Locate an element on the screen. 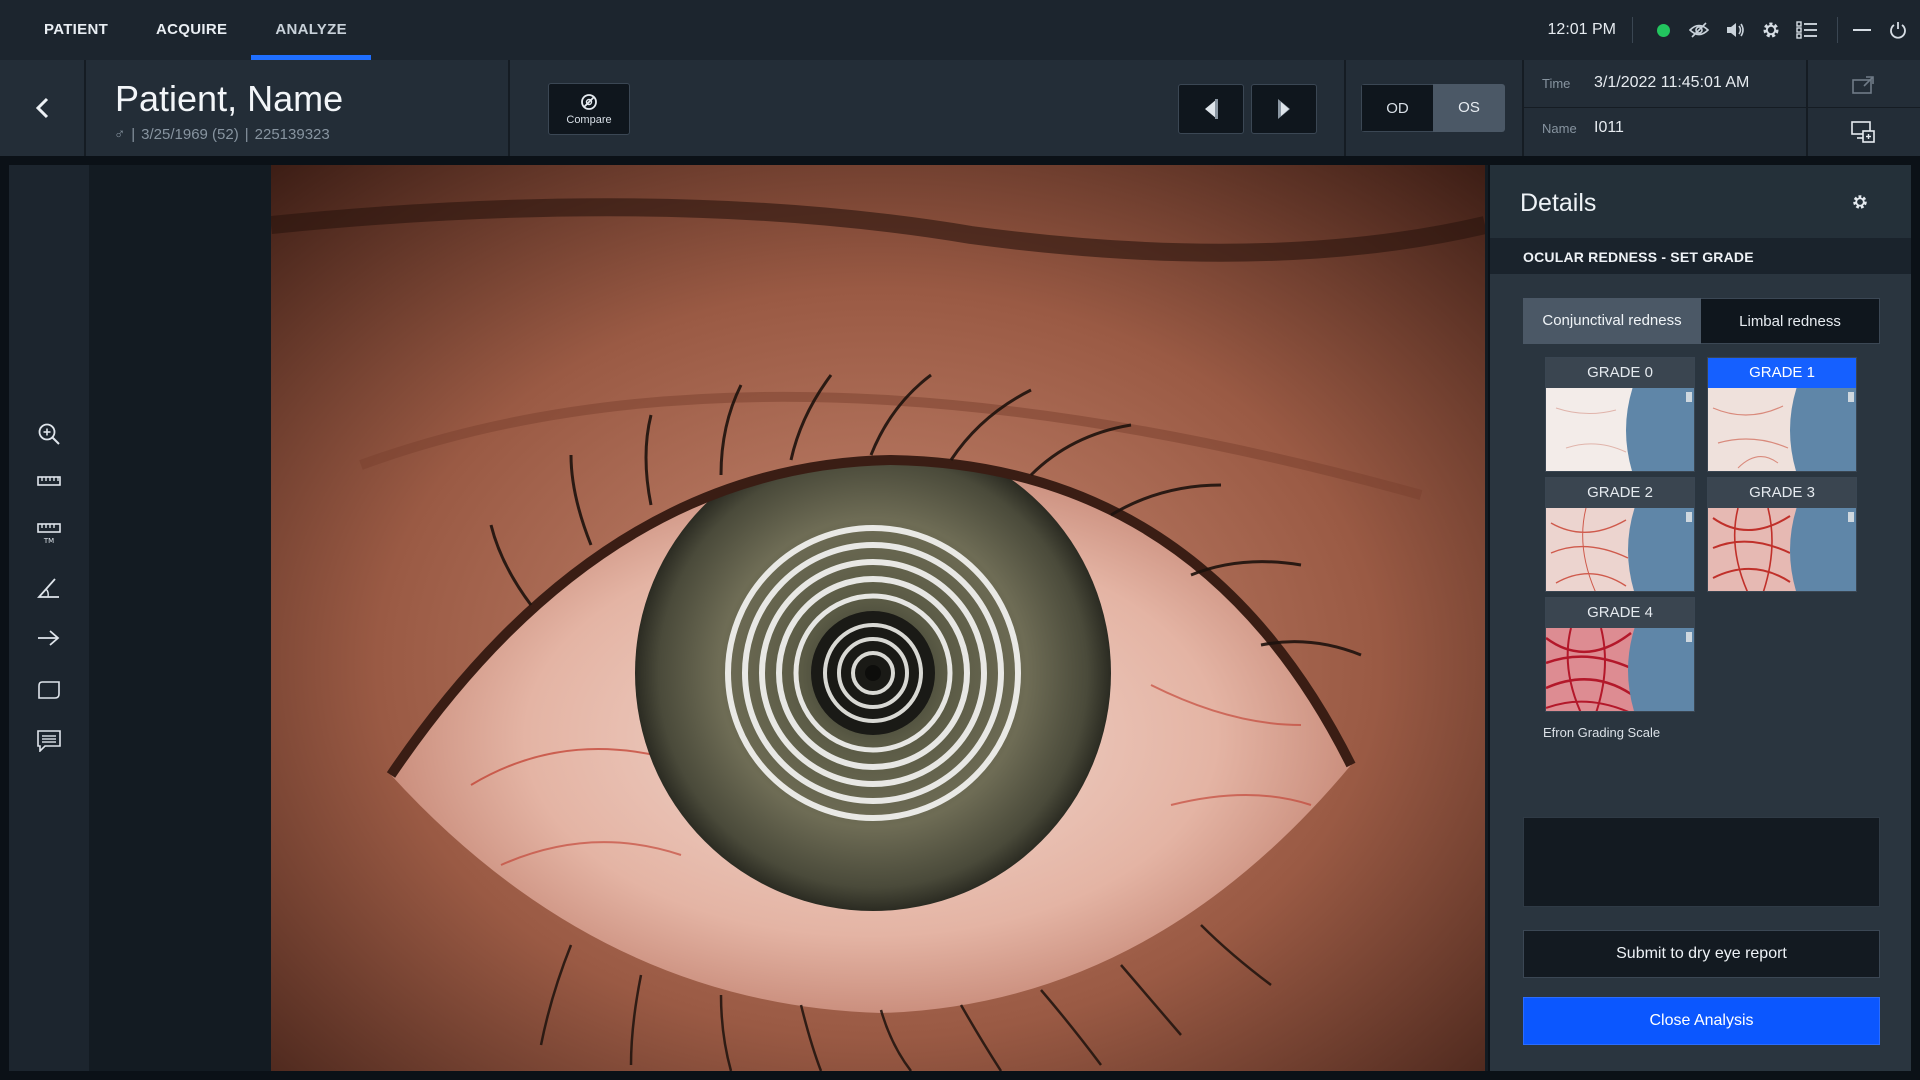 The height and width of the screenshot is (1080, 1920). zoom-tool is located at coordinates (49, 434).